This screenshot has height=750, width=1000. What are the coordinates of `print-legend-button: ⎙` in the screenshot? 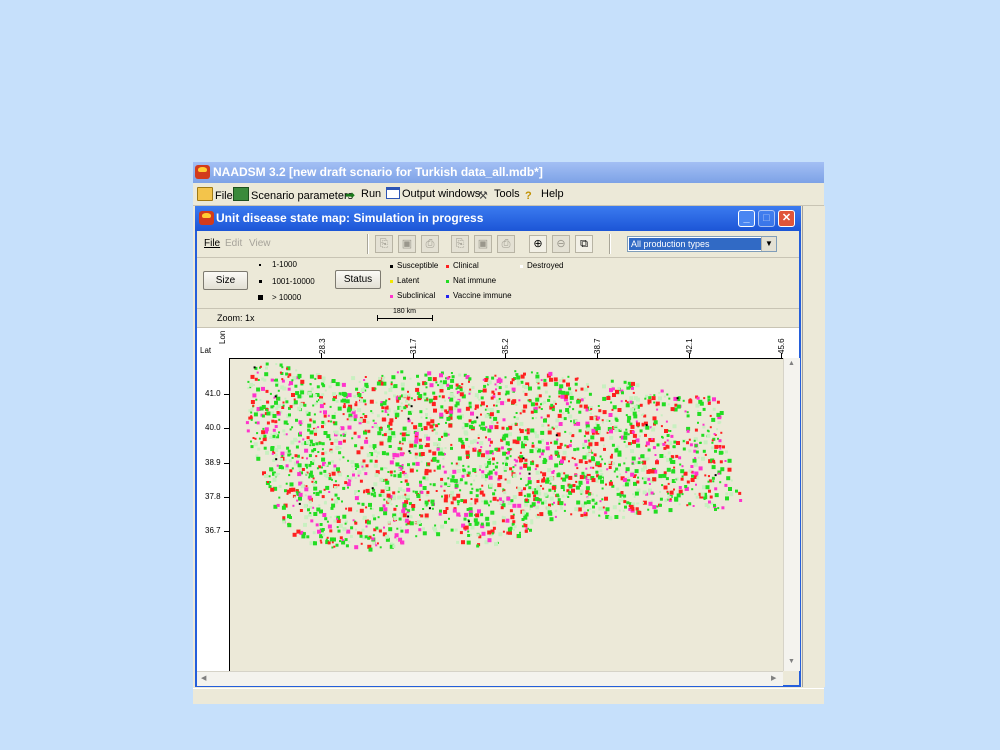 It's located at (506, 244).